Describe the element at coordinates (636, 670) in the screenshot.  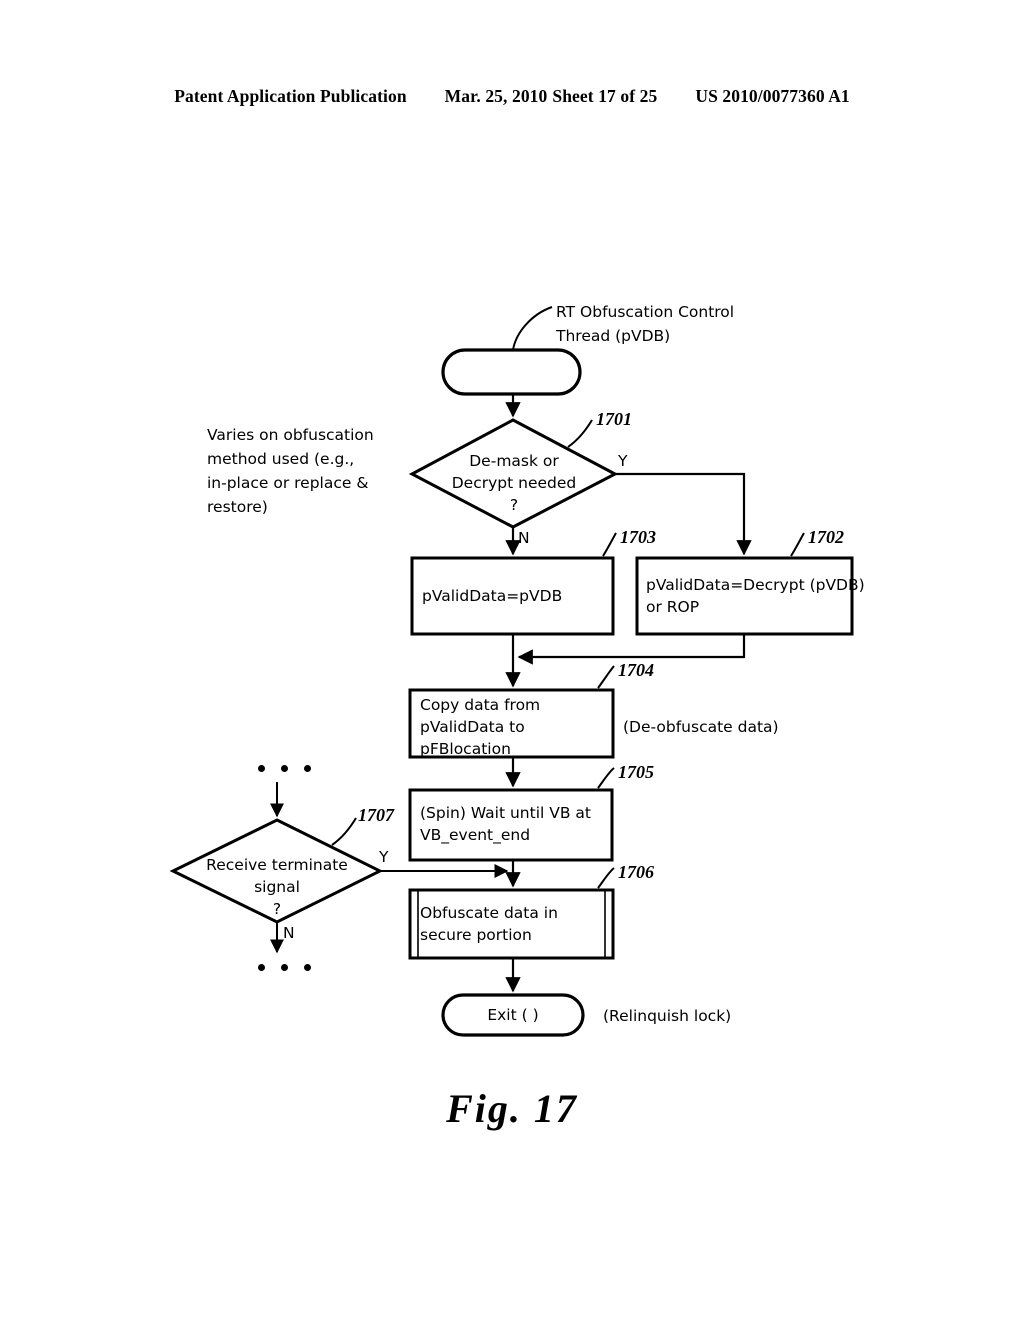
I see `reference-numeral-1704: 1704` at that location.